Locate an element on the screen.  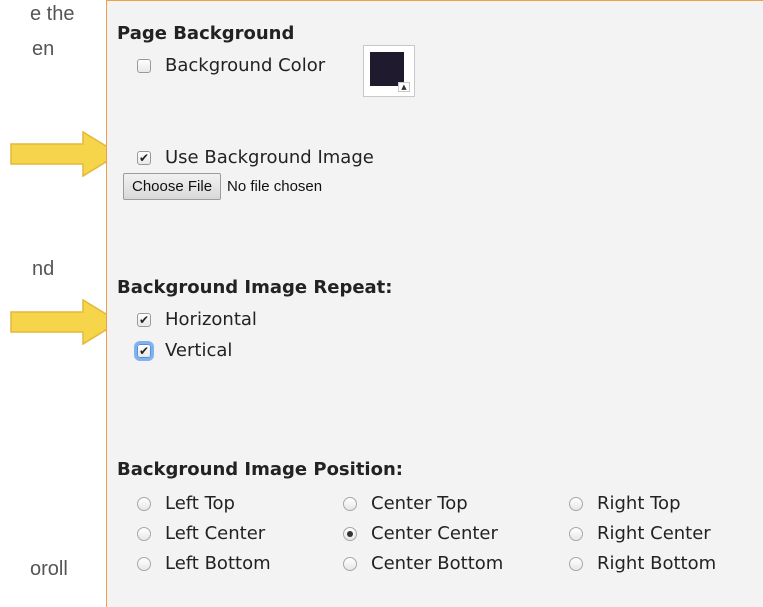
position-right-bottom-label: Right Bottom is located at coordinates (657, 563).